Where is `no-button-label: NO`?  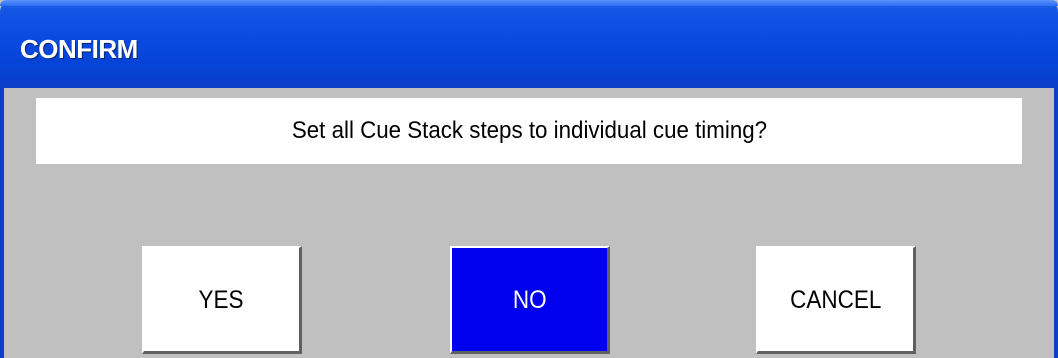
no-button-label: NO is located at coordinates (529, 300).